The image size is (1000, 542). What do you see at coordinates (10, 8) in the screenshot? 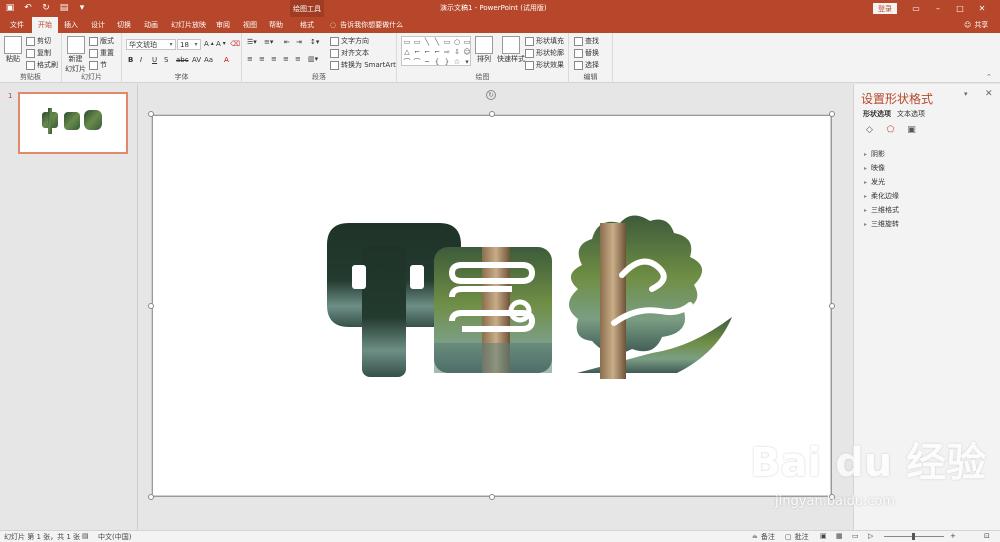
I see `save-icon: ▣` at bounding box center [10, 8].